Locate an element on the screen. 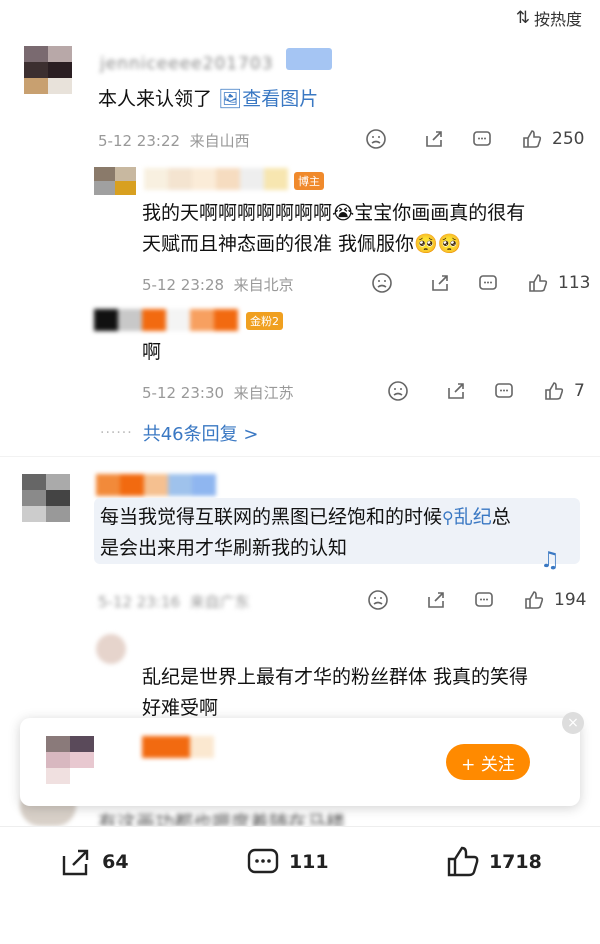 This screenshot has height=944, width=600. comment-actions: 250 is located at coordinates (474, 139).